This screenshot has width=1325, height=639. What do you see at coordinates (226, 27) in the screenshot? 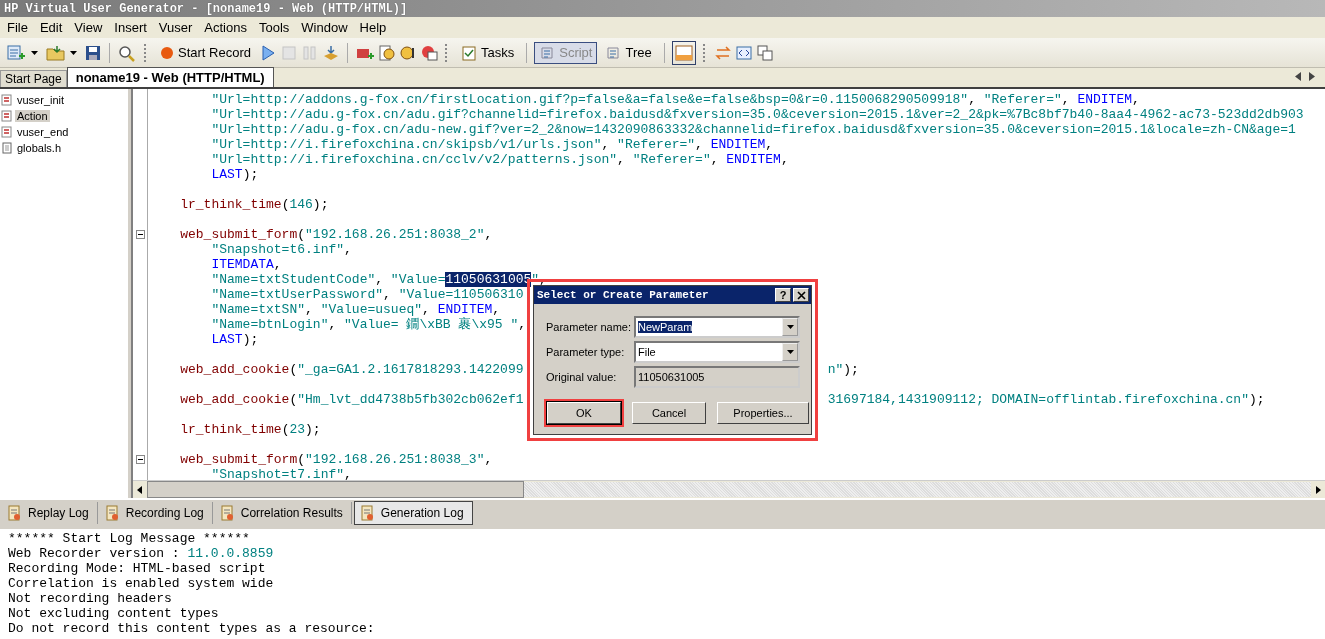
I see `menu-item: Actions` at bounding box center [226, 27].